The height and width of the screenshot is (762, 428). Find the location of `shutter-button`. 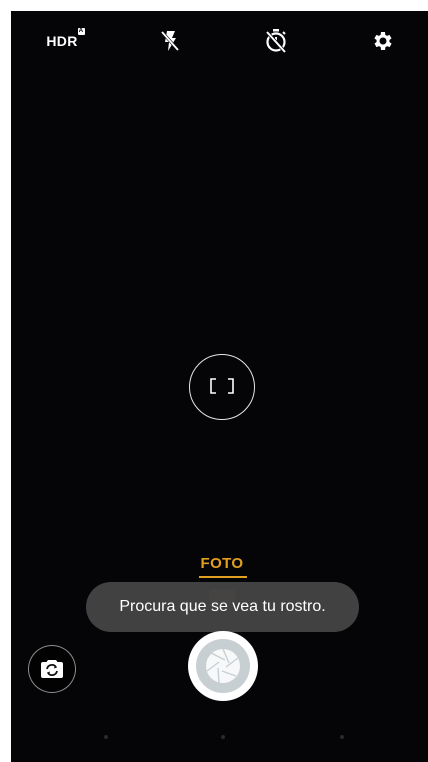

shutter-button is located at coordinates (223, 666).